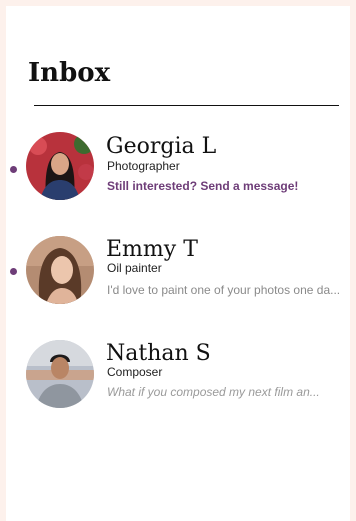 Image resolution: width=356 pixels, height=521 pixels. Describe the element at coordinates (135, 372) in the screenshot. I see `contact-role: Composer` at that location.